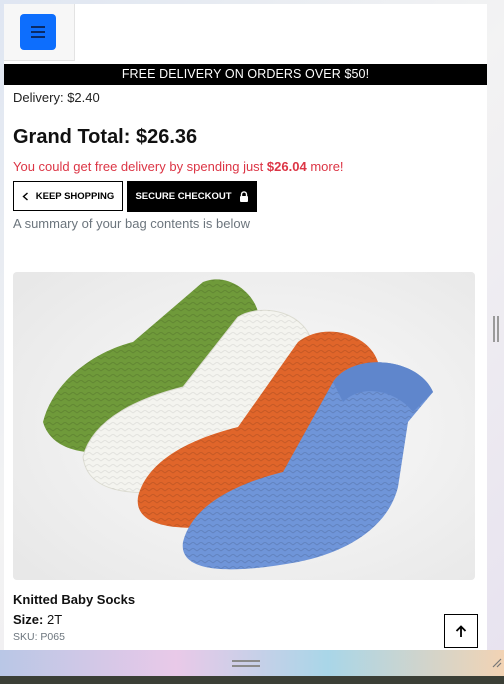 This screenshot has width=504, height=684. I want to click on product-sku: SKU: P065, so click(39, 637).